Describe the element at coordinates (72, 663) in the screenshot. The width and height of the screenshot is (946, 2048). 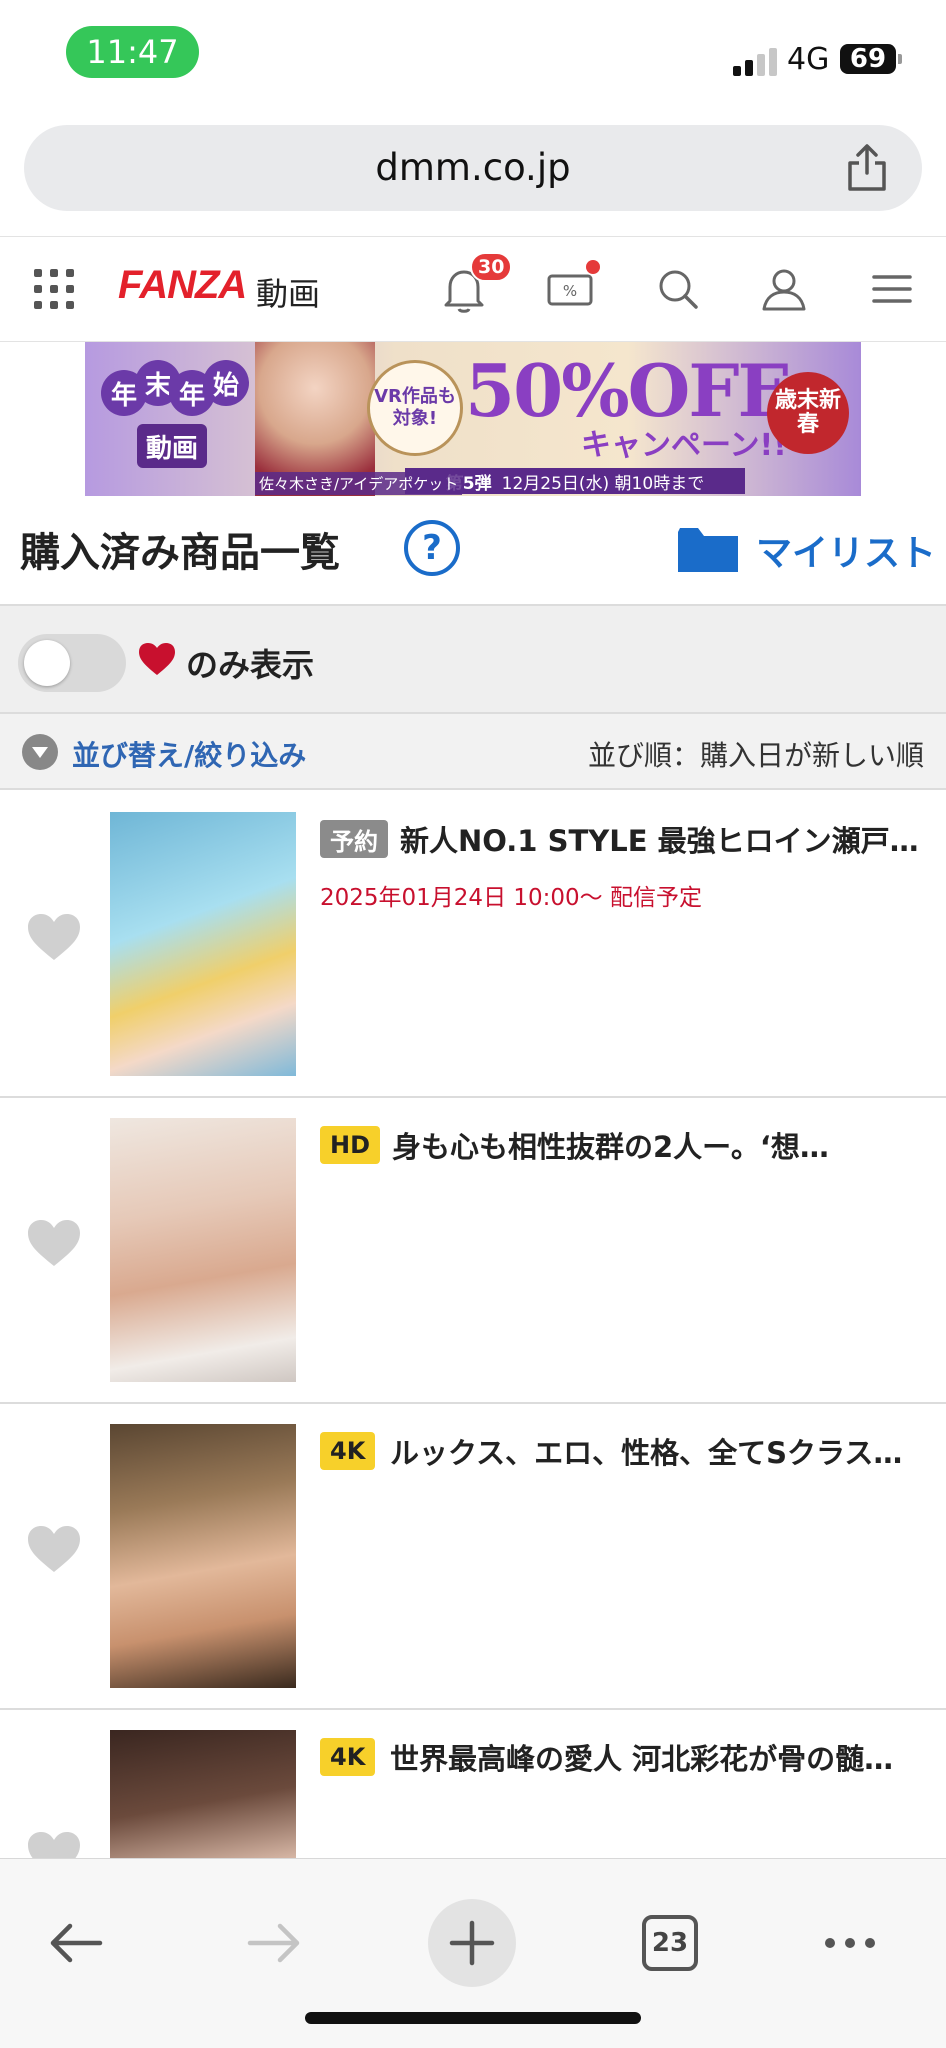
I see `favorites-only-toggle` at that location.